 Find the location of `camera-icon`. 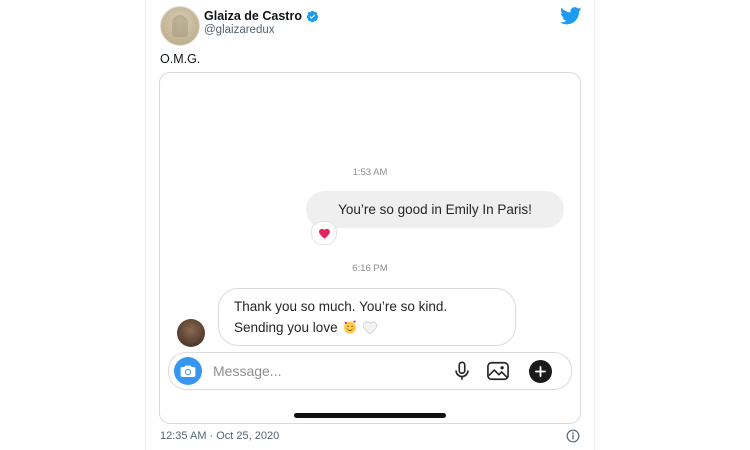

camera-icon is located at coordinates (188, 371).